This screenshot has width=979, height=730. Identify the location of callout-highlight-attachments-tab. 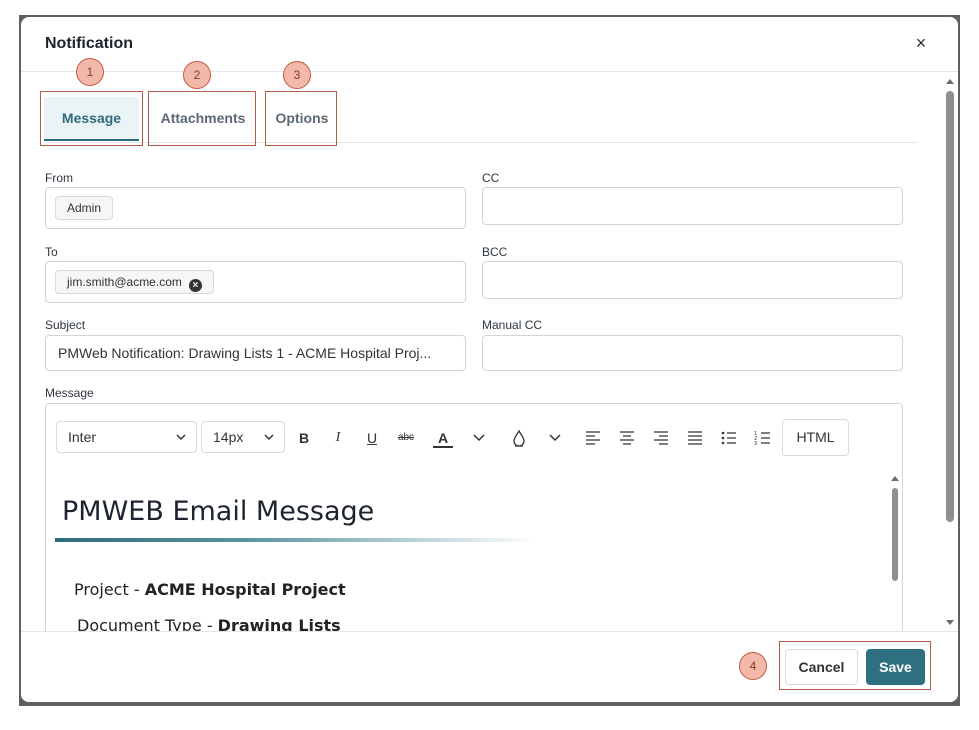
(202, 118).